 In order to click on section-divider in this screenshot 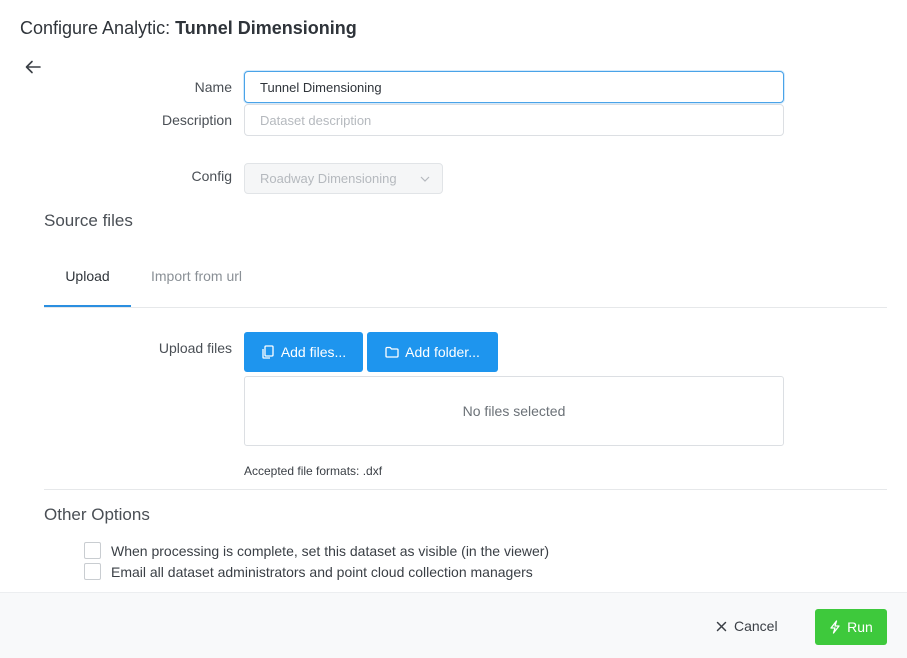, I will do `click(465, 489)`.